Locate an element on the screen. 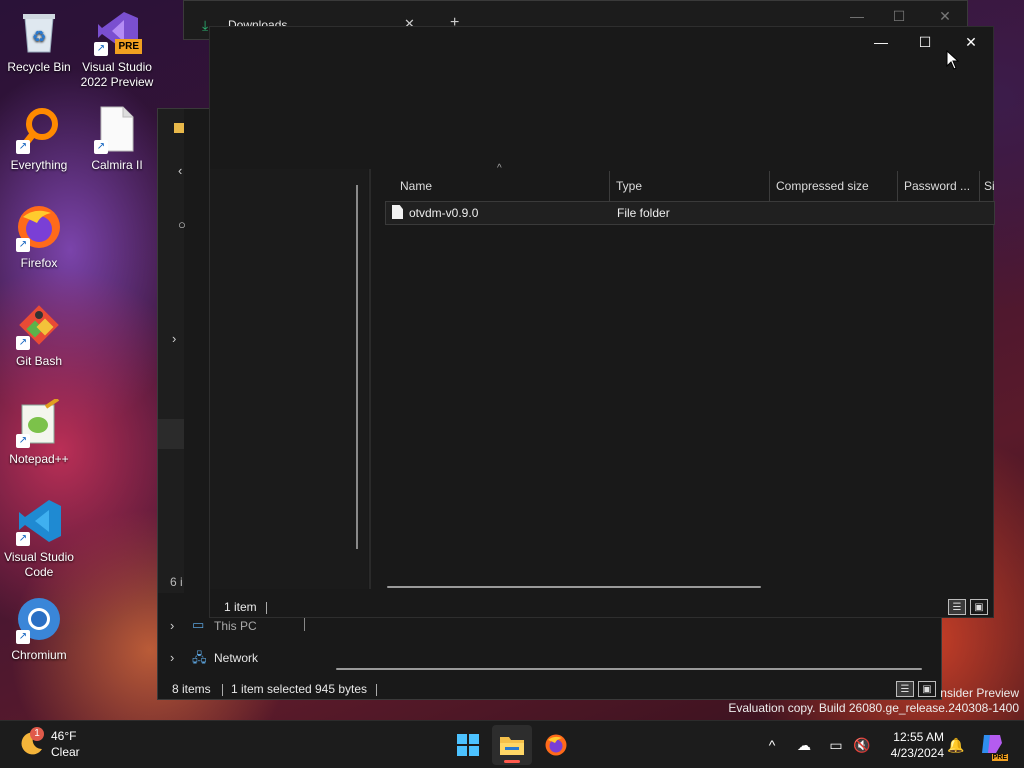 Image resolution: width=1024 pixels, height=768 pixels. firefox-icon is located at coordinates (556, 745).